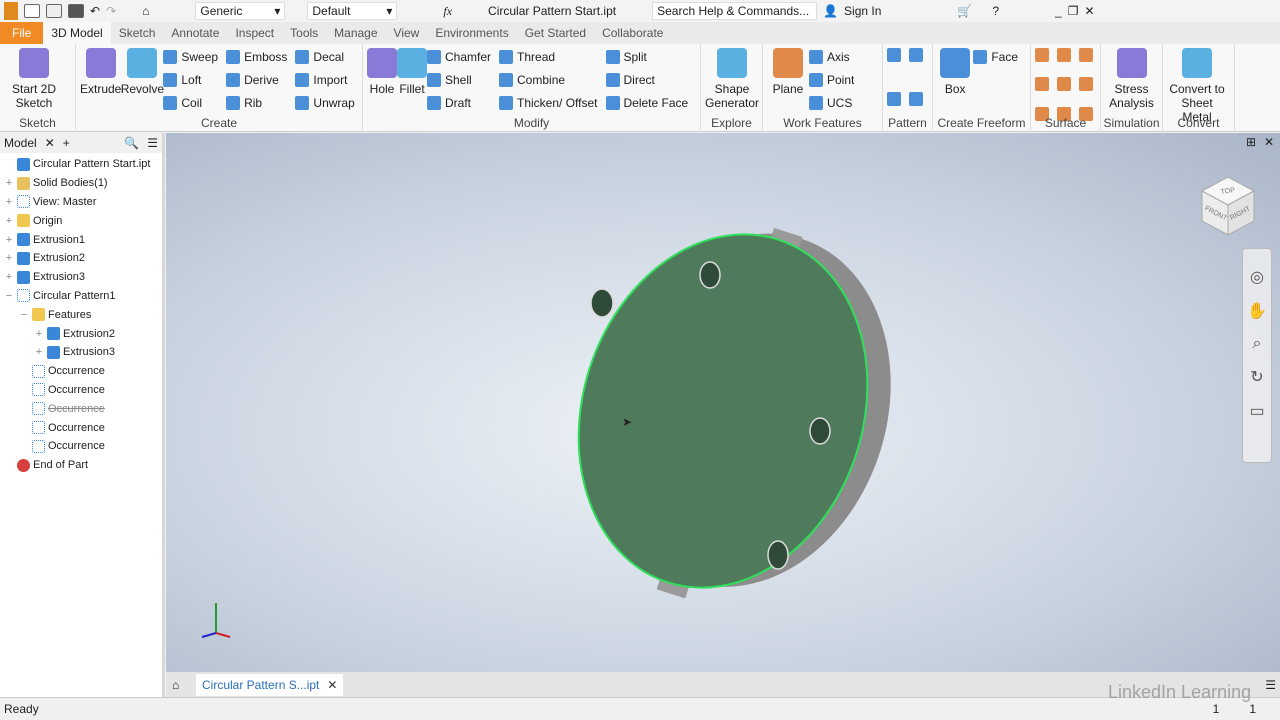  What do you see at coordinates (131, 143) in the screenshot?
I see `search-icon: 🔍` at bounding box center [131, 143].